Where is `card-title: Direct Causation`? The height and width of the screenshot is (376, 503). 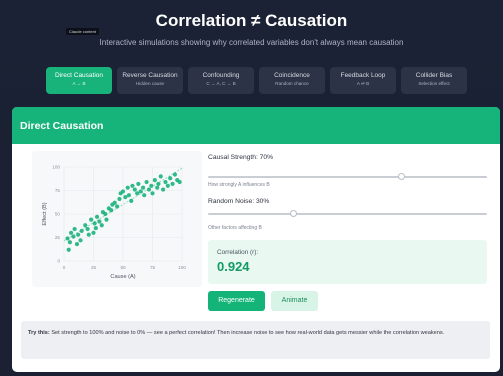
card-title: Direct Causation is located at coordinates (256, 125).